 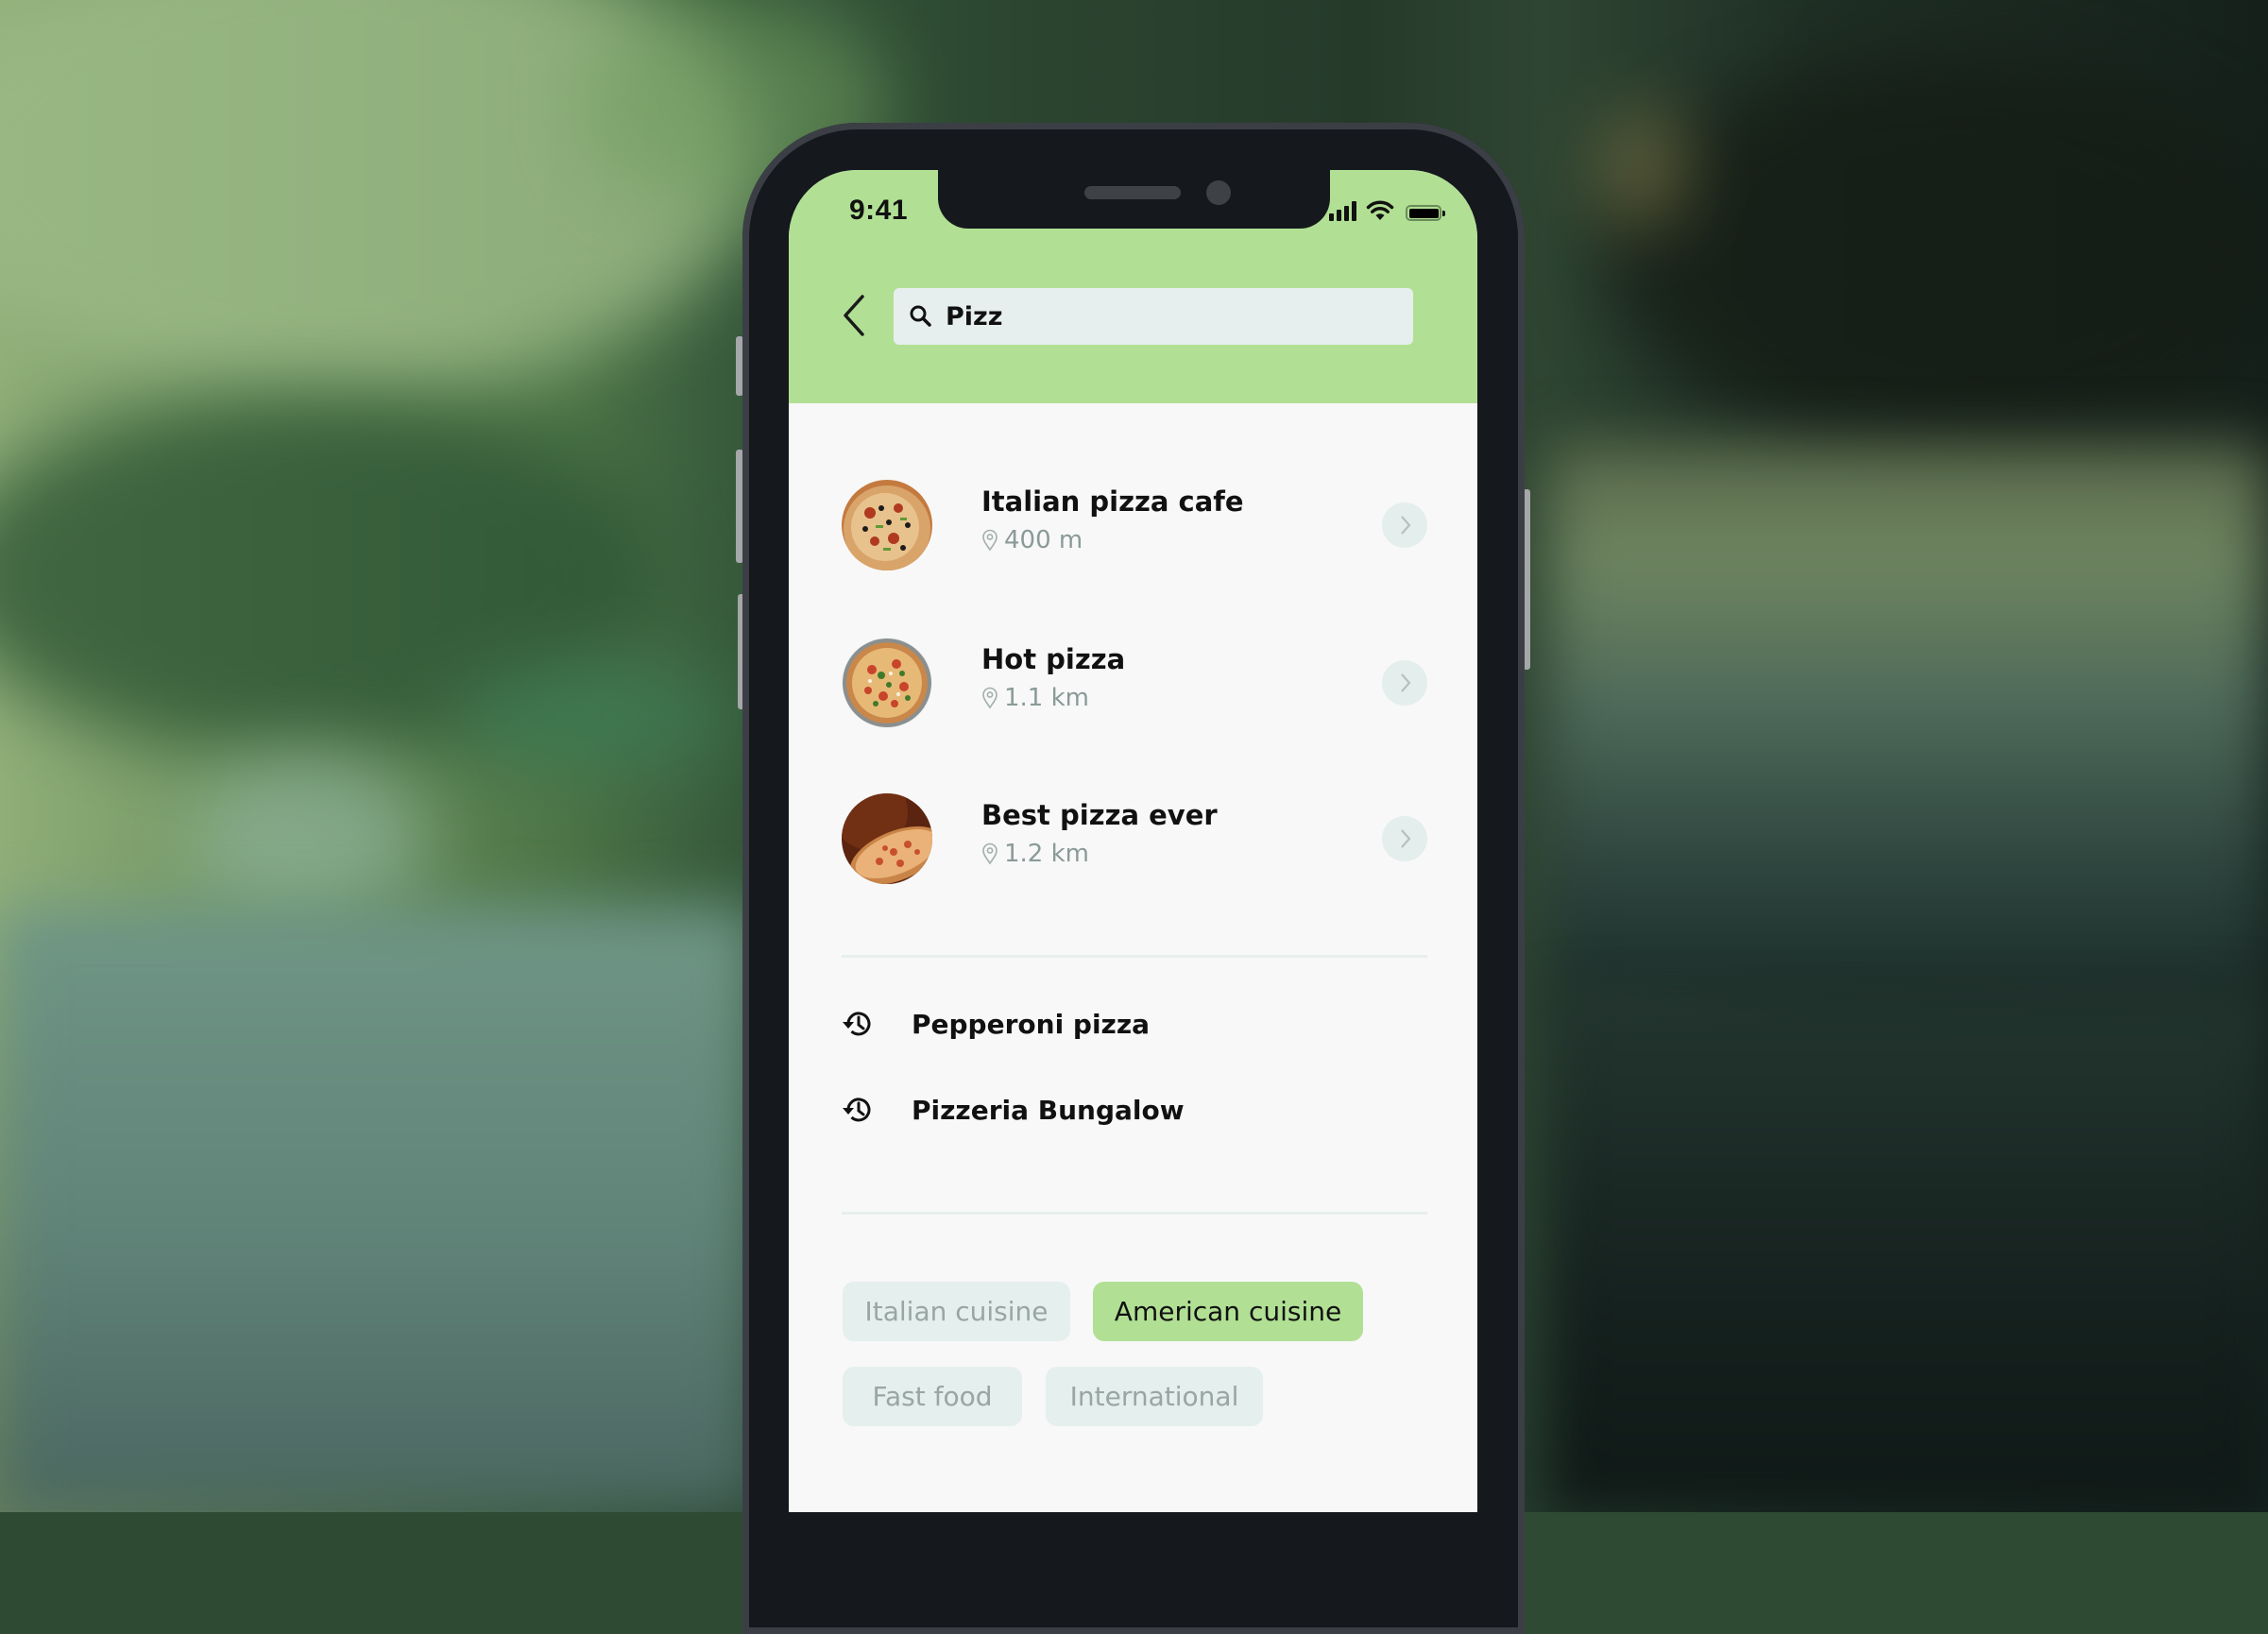 I want to click on restaurant-distance: 1.2 km, so click(x=1035, y=854).